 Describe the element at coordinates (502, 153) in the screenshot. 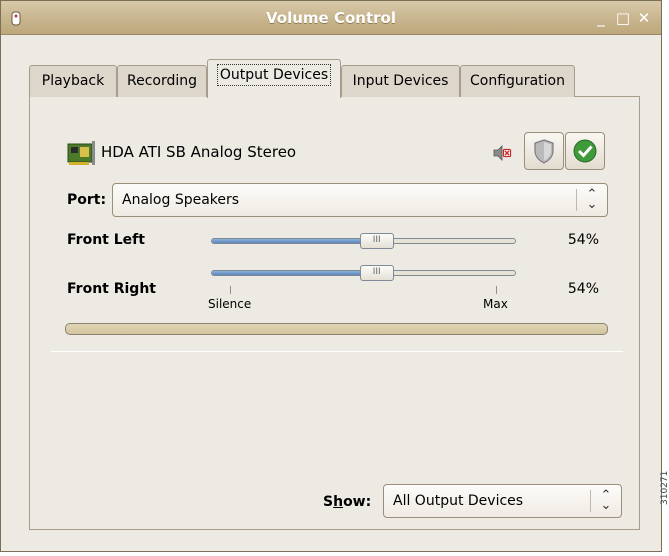

I see `muted-speaker-icon` at that location.